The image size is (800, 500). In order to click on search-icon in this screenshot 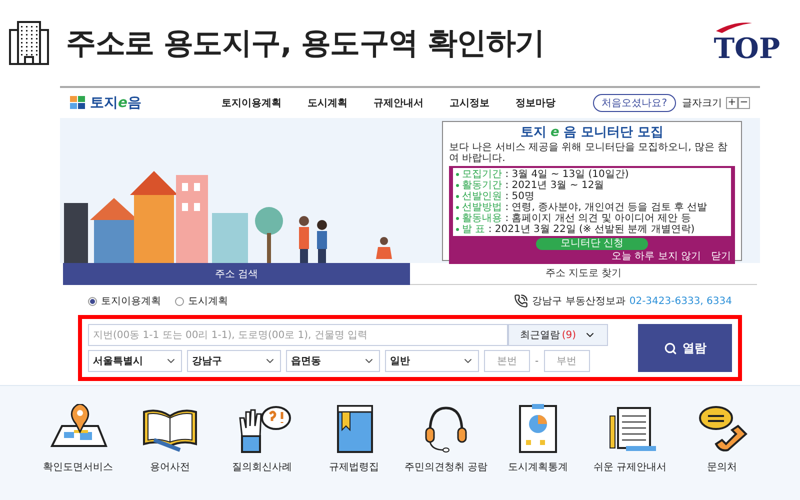, I will do `click(670, 348)`.